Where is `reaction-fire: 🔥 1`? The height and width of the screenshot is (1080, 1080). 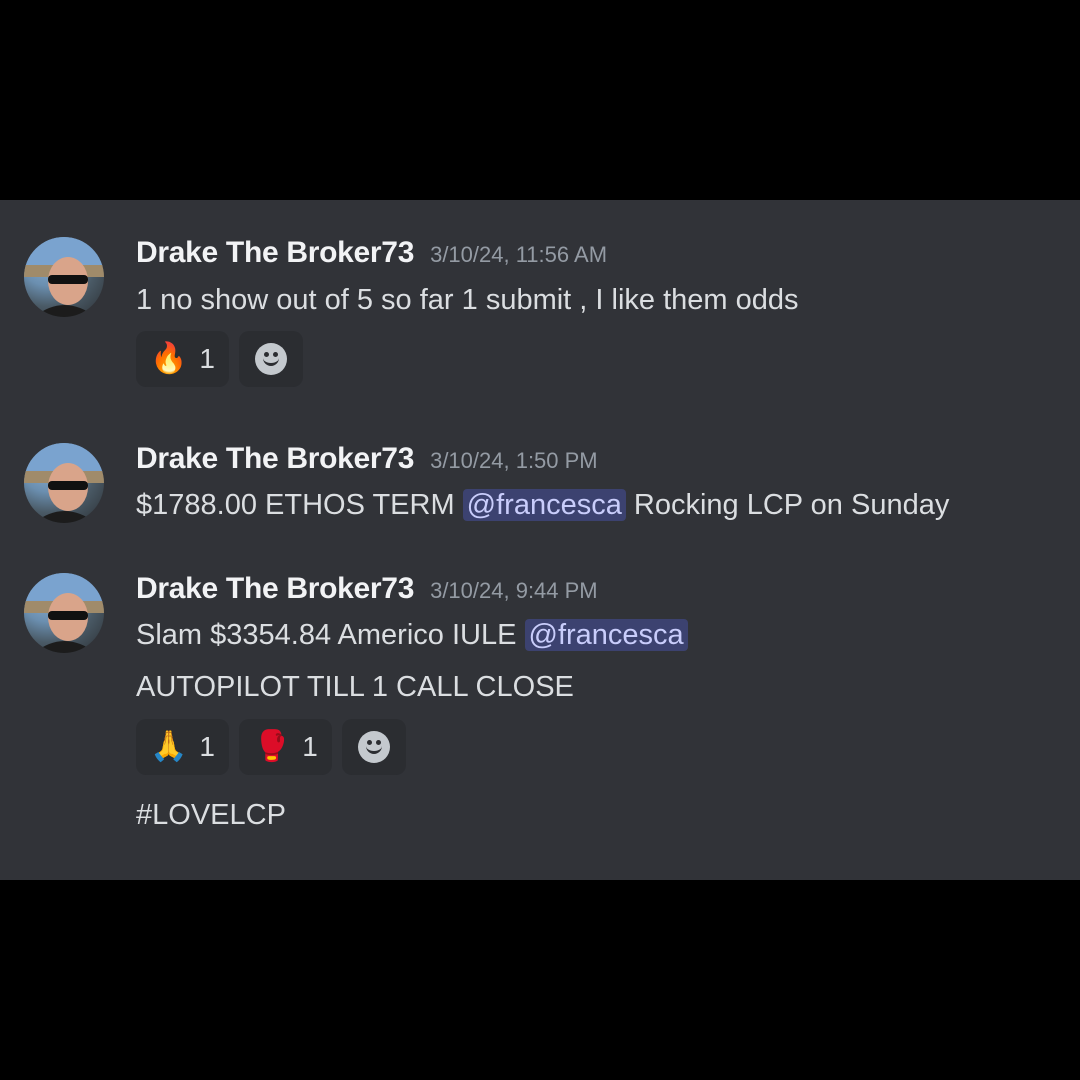 reaction-fire: 🔥 1 is located at coordinates (182, 359).